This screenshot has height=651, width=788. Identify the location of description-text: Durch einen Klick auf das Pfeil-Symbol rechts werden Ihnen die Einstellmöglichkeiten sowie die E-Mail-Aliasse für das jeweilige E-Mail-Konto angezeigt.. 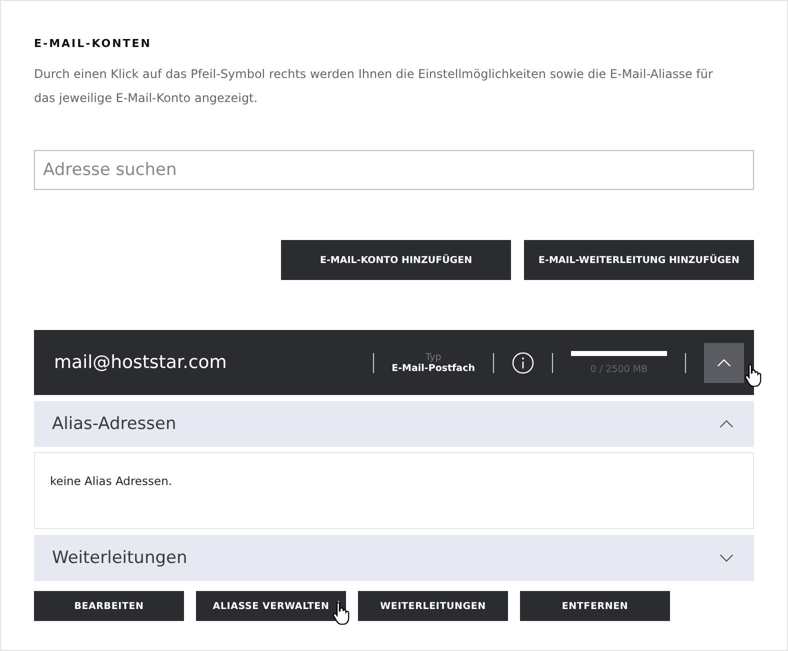
(374, 86).